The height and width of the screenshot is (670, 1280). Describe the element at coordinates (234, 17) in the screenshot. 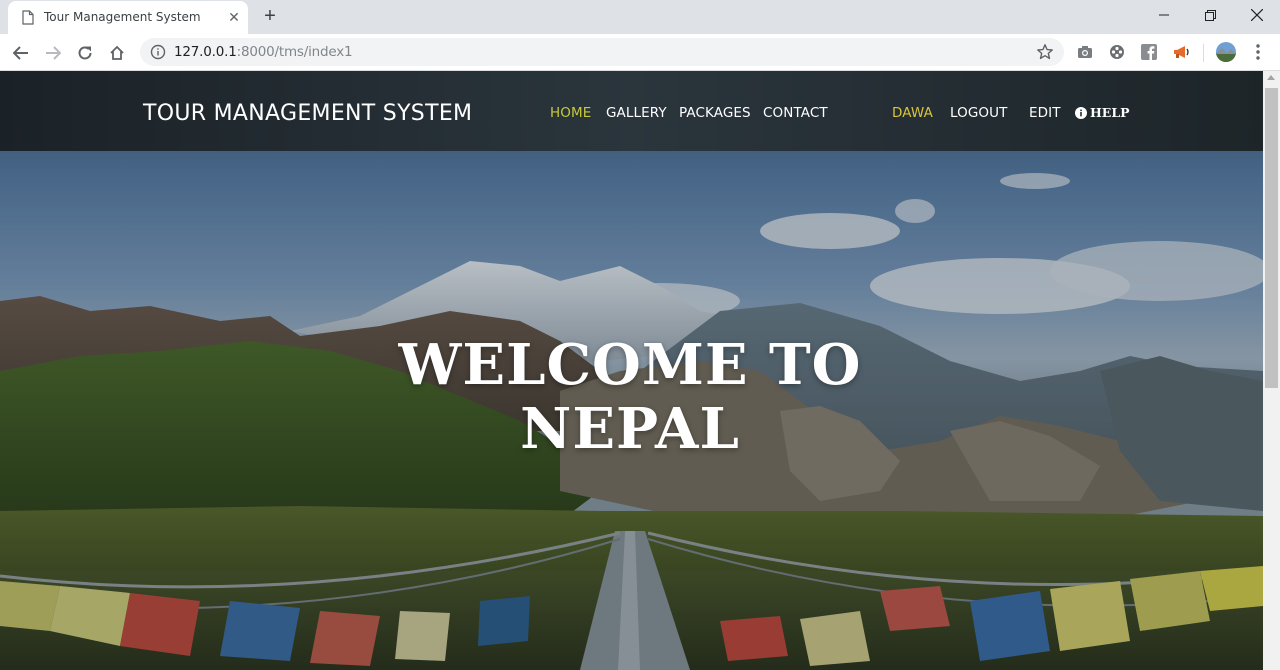

I see `close-tab-icon: ✕` at that location.